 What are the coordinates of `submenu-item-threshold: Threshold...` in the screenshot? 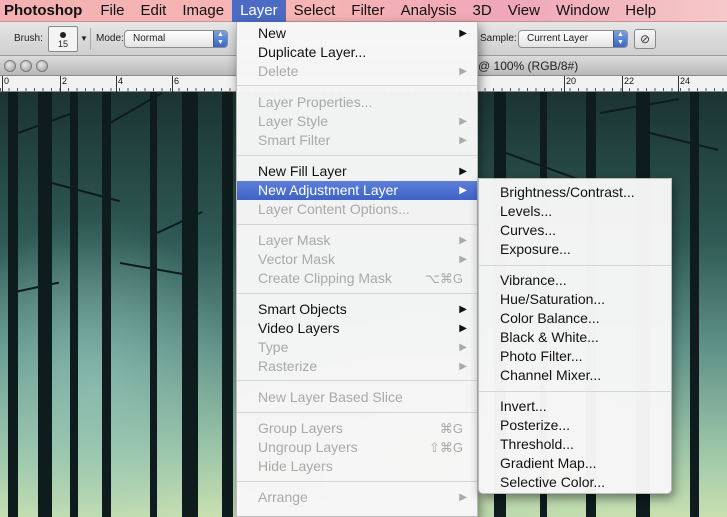 It's located at (575, 444).